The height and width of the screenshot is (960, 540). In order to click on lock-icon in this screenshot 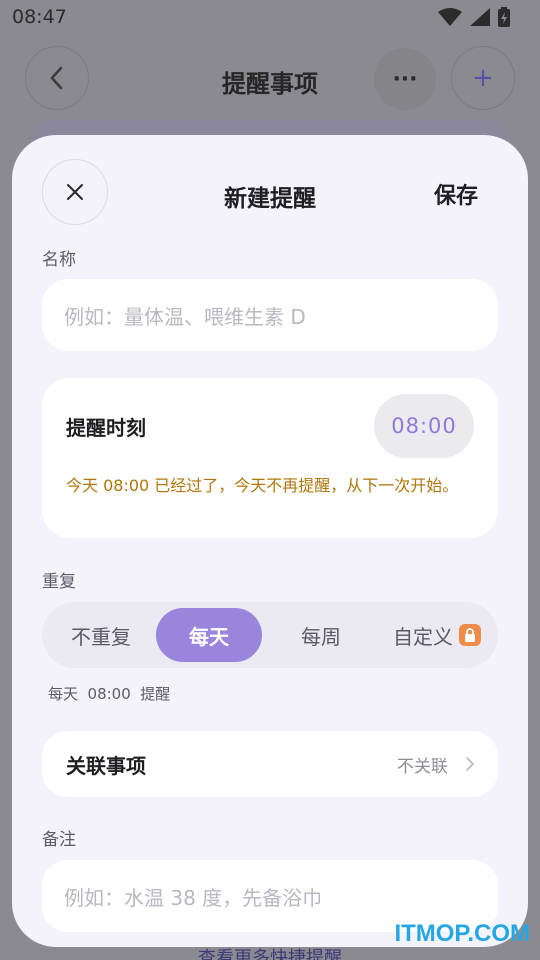, I will do `click(470, 635)`.